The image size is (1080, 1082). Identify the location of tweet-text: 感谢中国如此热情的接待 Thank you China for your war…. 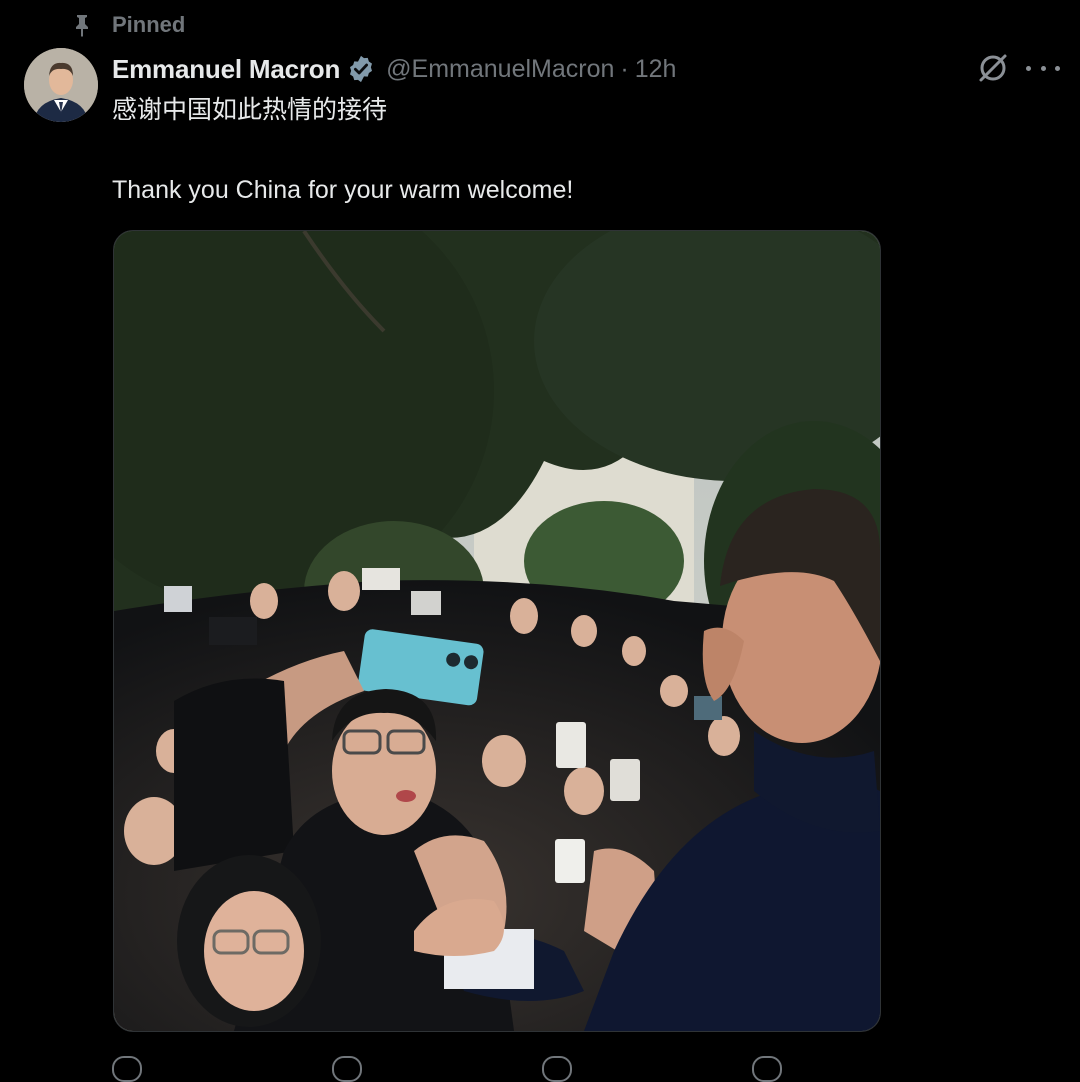
(562, 150).